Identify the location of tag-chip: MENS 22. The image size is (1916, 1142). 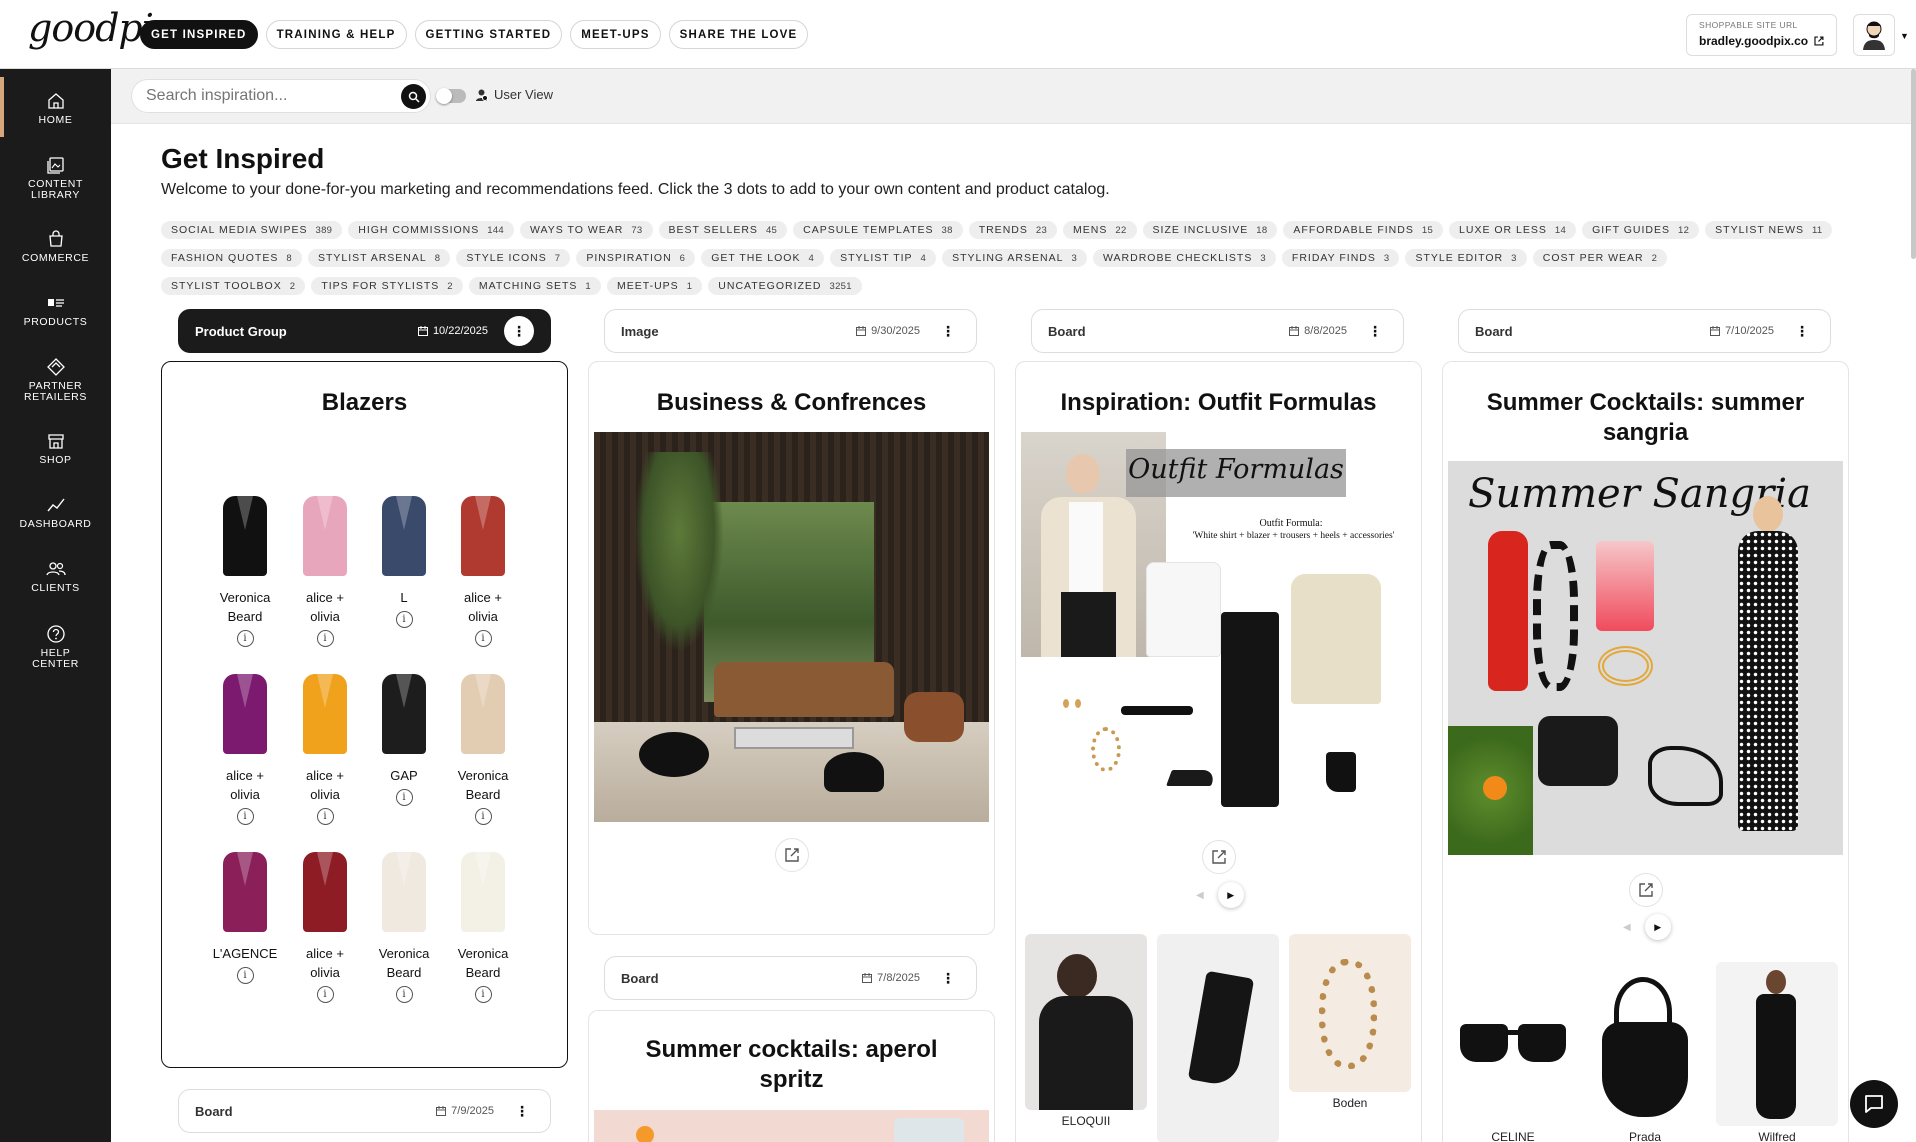
(1100, 230).